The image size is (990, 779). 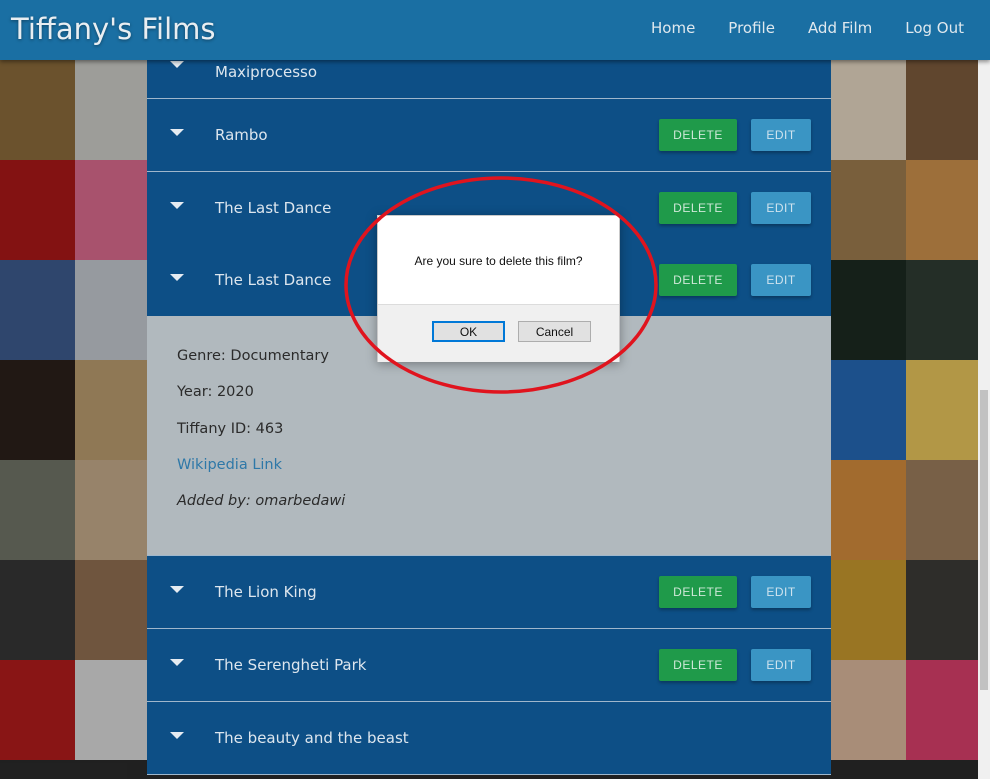 I want to click on nav-logout-link: Log Out, so click(x=934, y=28).